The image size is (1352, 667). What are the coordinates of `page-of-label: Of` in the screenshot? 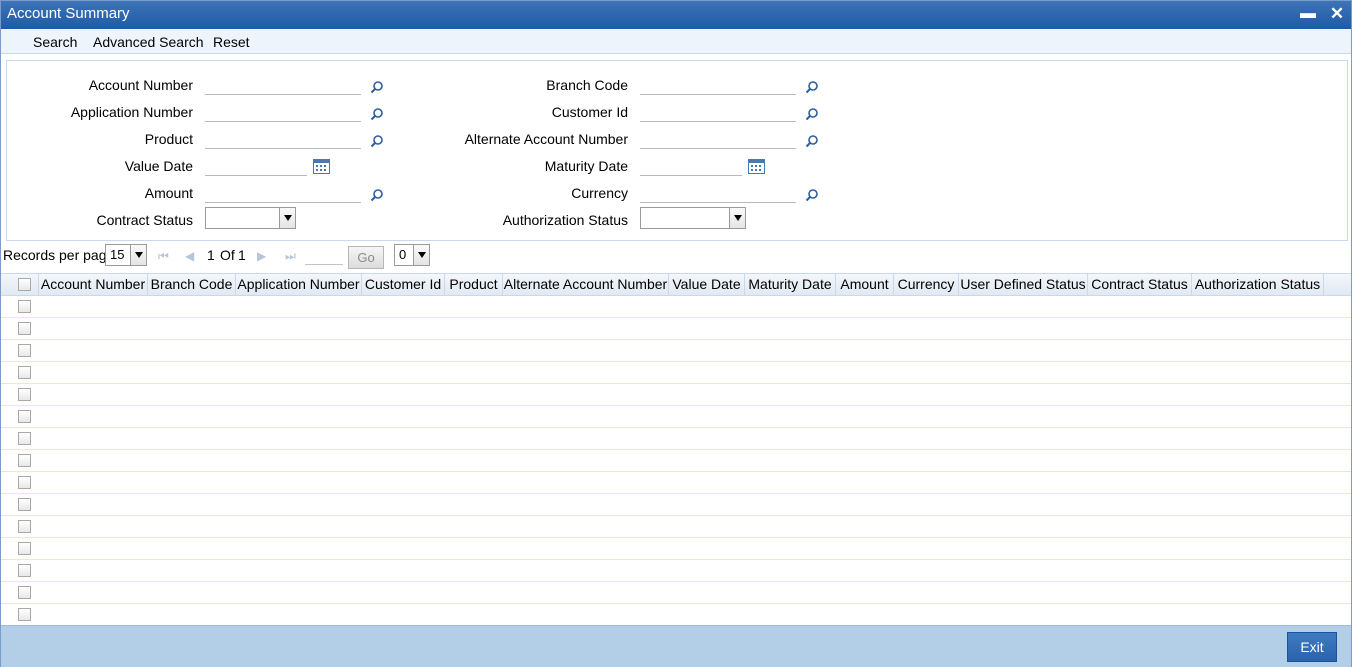 It's located at (227, 255).